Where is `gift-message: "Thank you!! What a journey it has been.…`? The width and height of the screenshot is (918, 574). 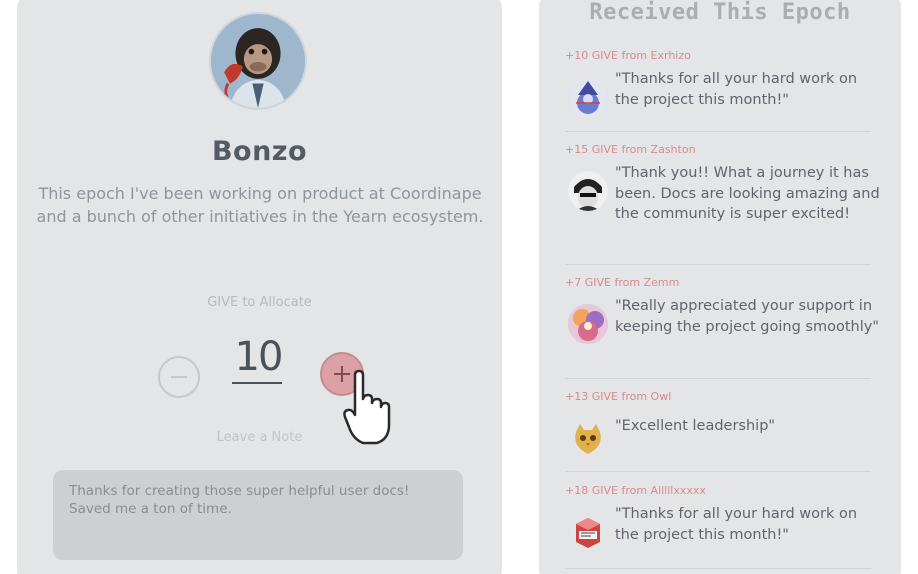
gift-message: "Thank you!! What a journey it has been.… is located at coordinates (747, 193).